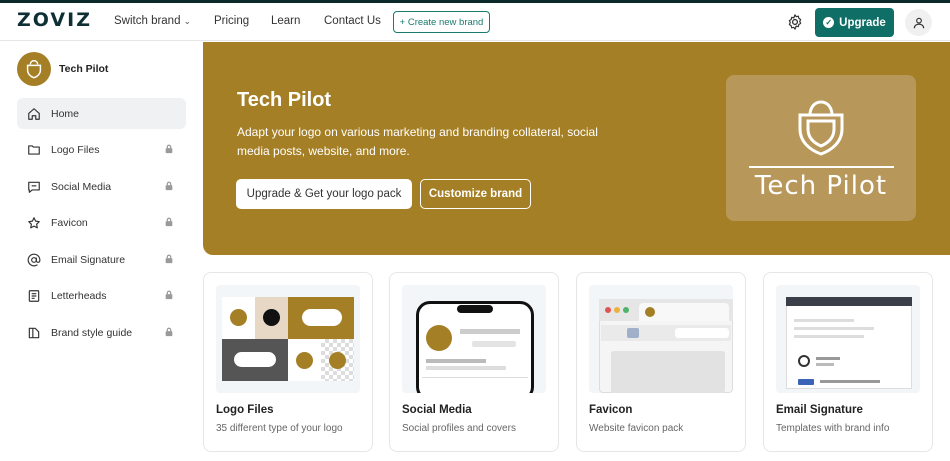  Describe the element at coordinates (833, 428) in the screenshot. I see `card-subtitle: Templates with brand info` at that location.